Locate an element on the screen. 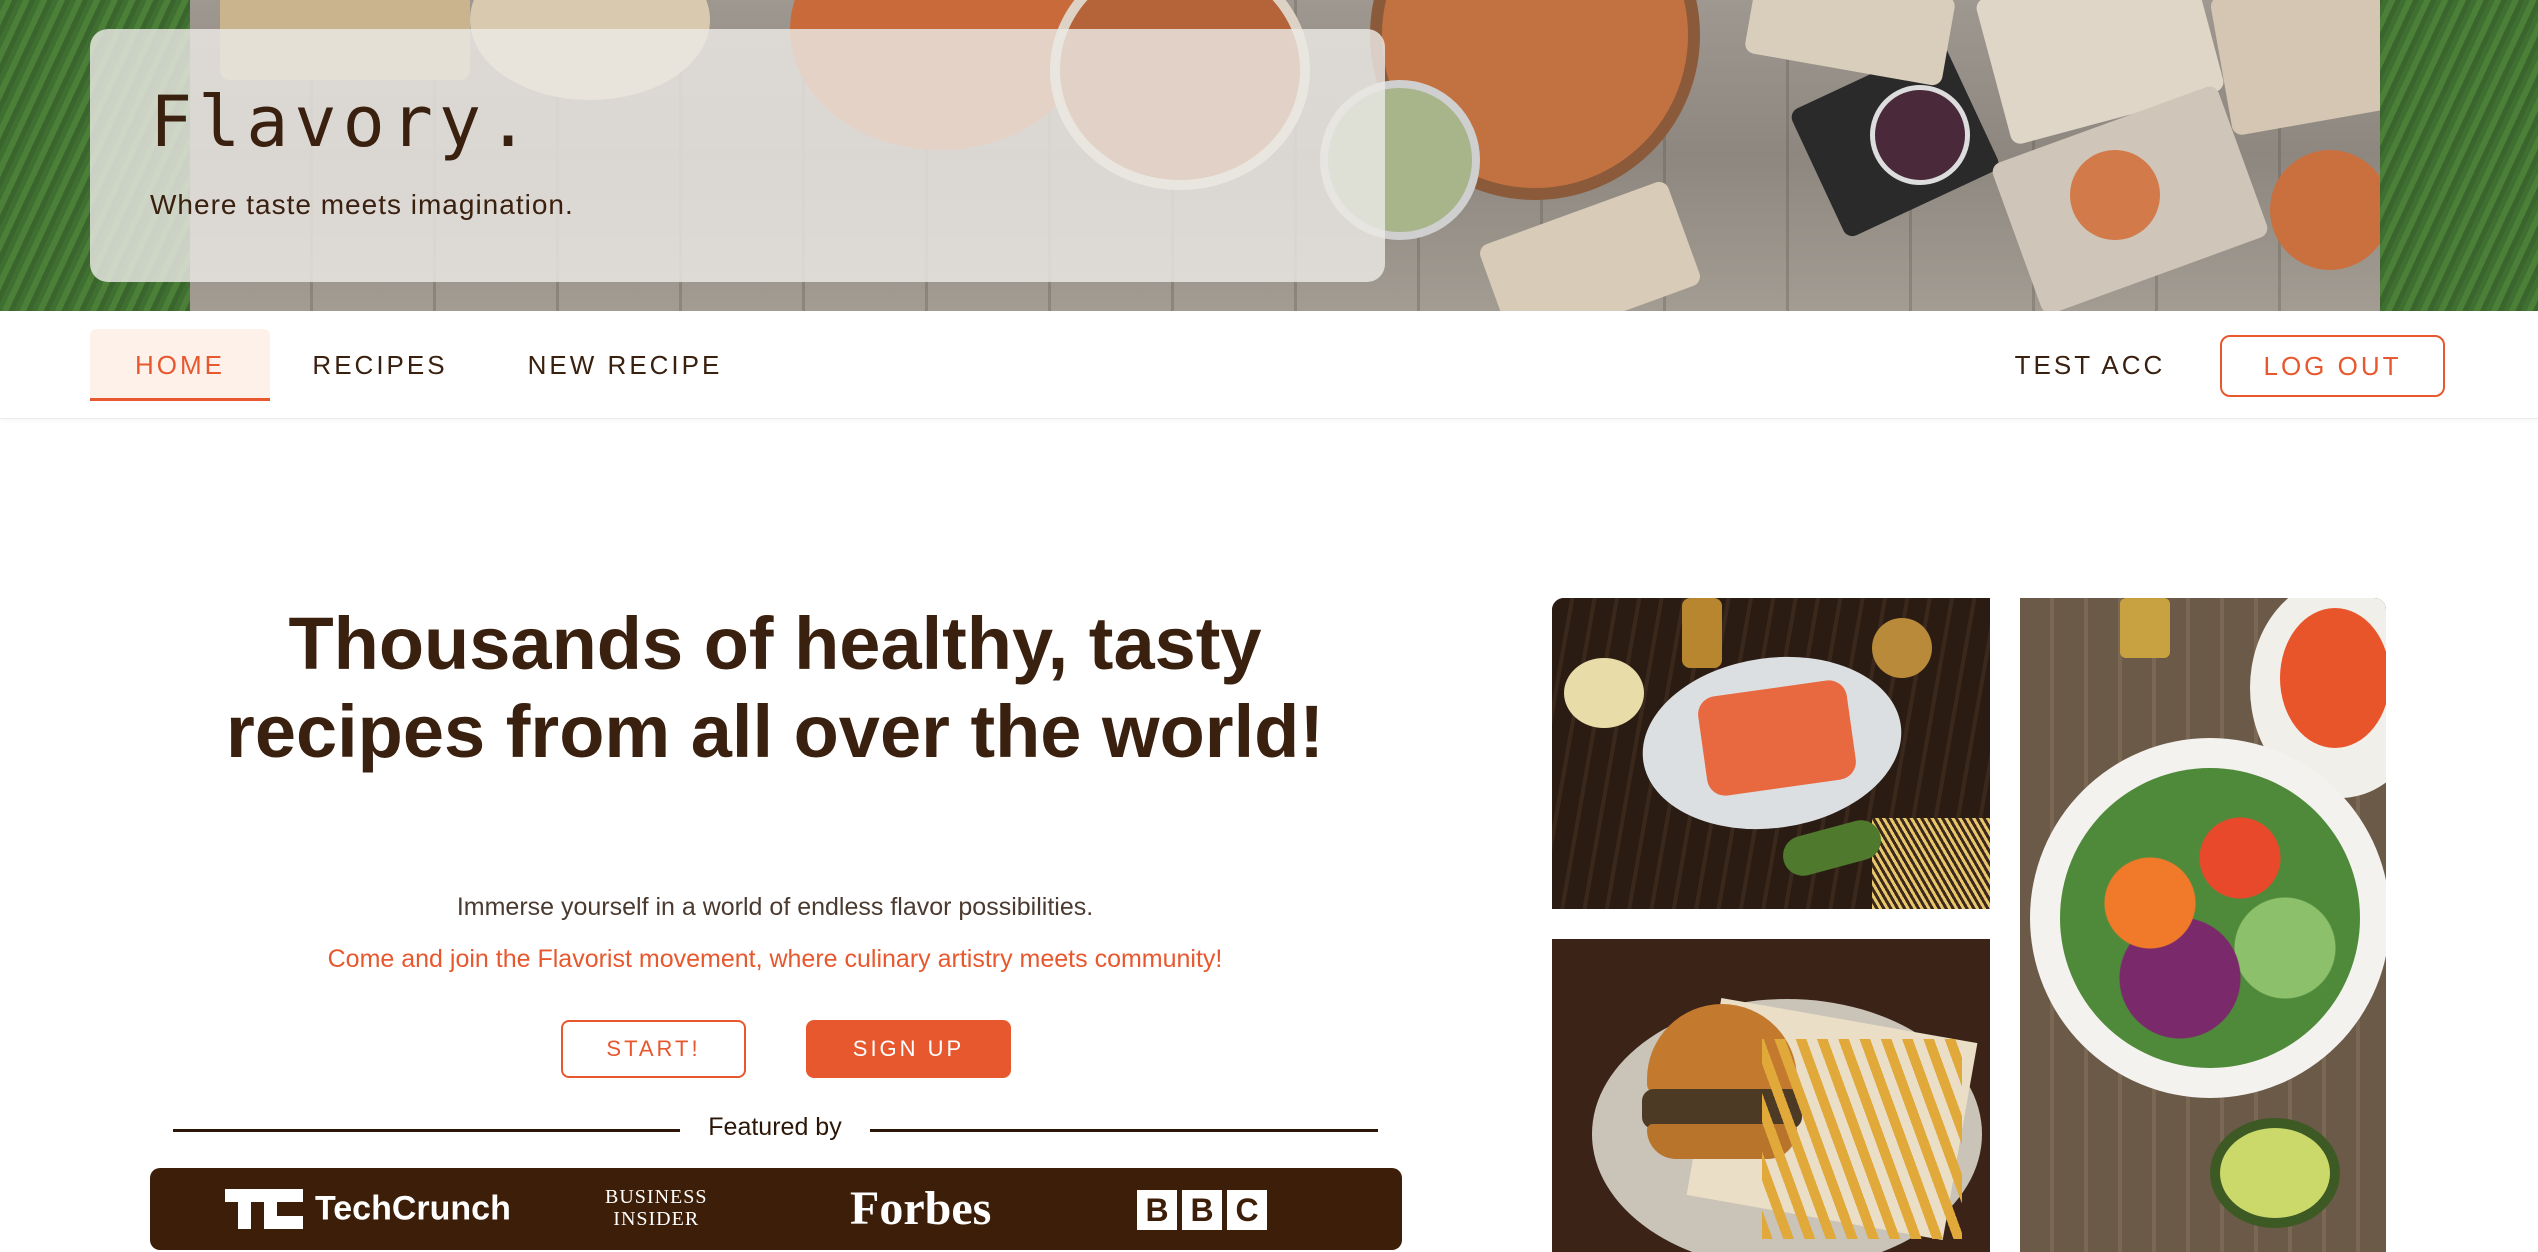 The height and width of the screenshot is (1252, 2538). bbc-letter: C is located at coordinates (1247, 1210).